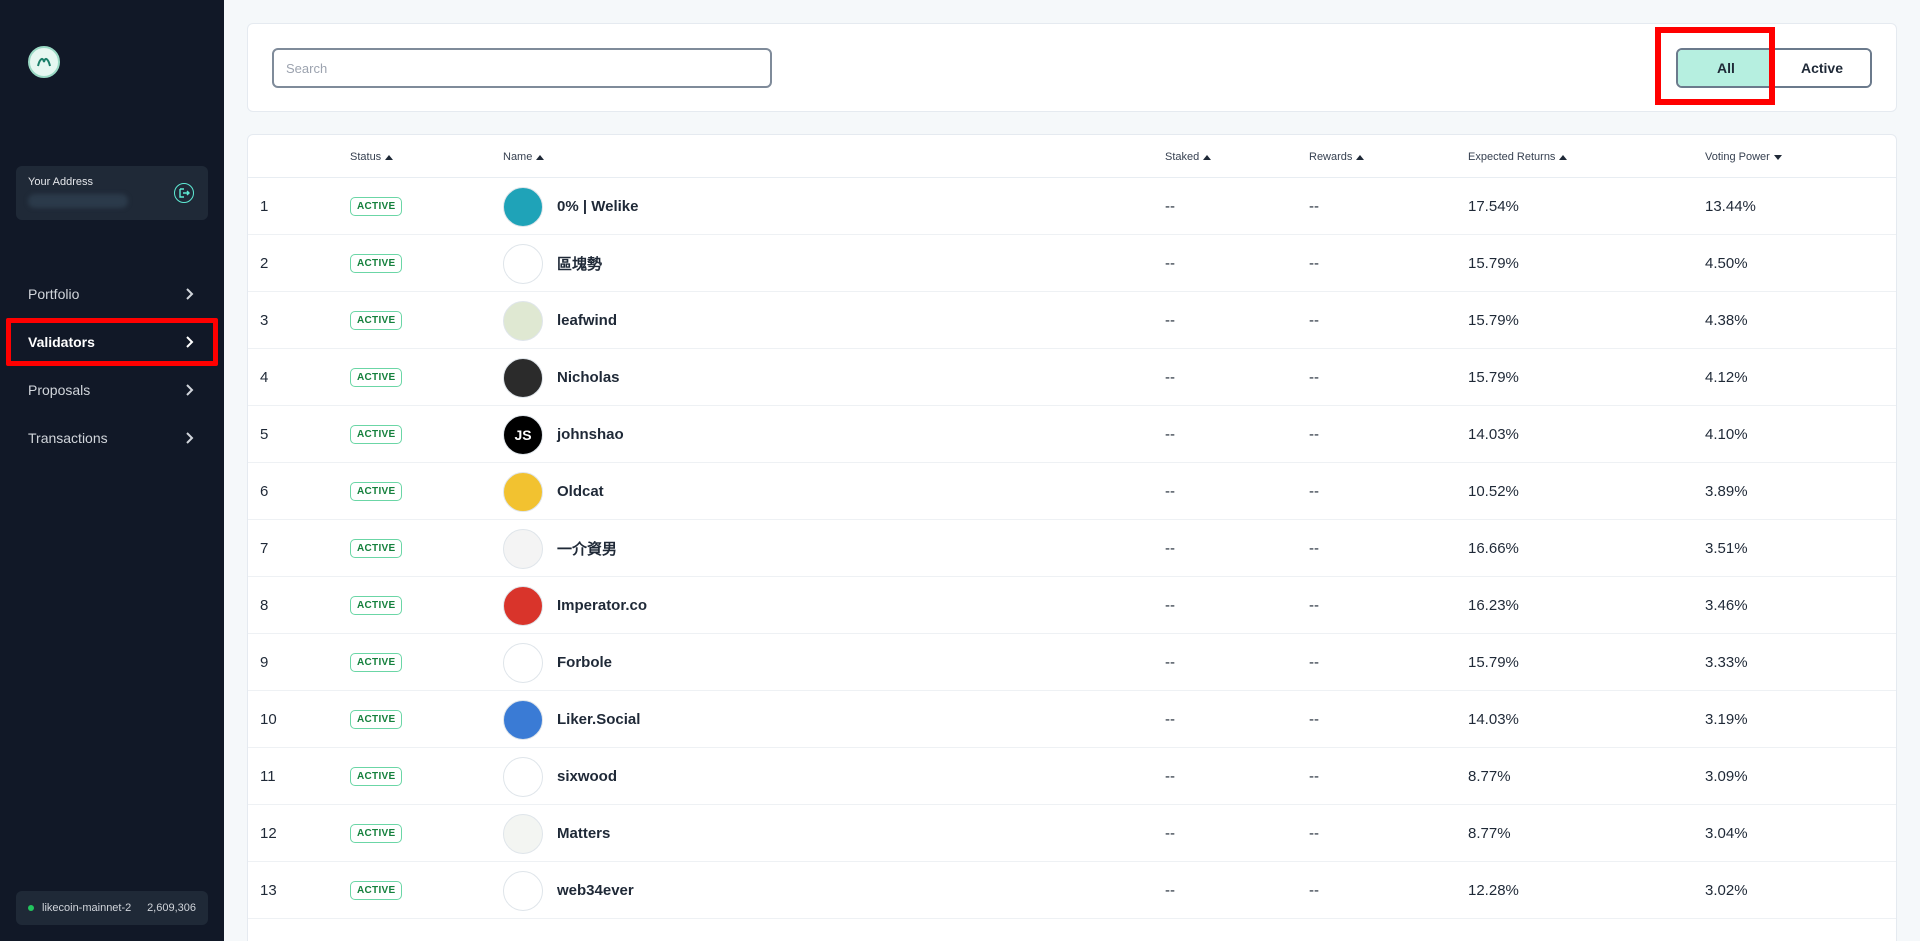  Describe the element at coordinates (190, 342) in the screenshot. I see `chevron-right-icon` at that location.